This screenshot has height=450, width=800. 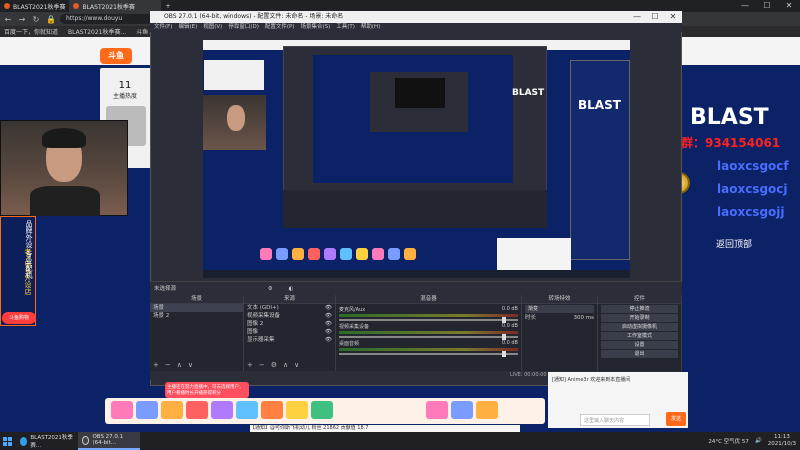 I want to click on source-item: 图像 2 👁, so click(x=289, y=324).